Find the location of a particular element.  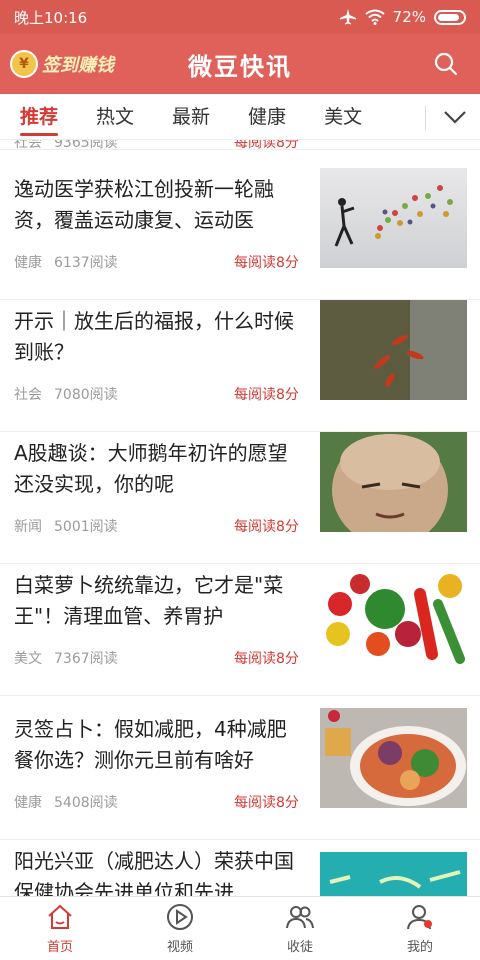

list-item: 白菜萝卜统统靠边，它才是"菜王"！清理血管、养胃护 美文 7367阅读 每阅读8分 is located at coordinates (240, 630).